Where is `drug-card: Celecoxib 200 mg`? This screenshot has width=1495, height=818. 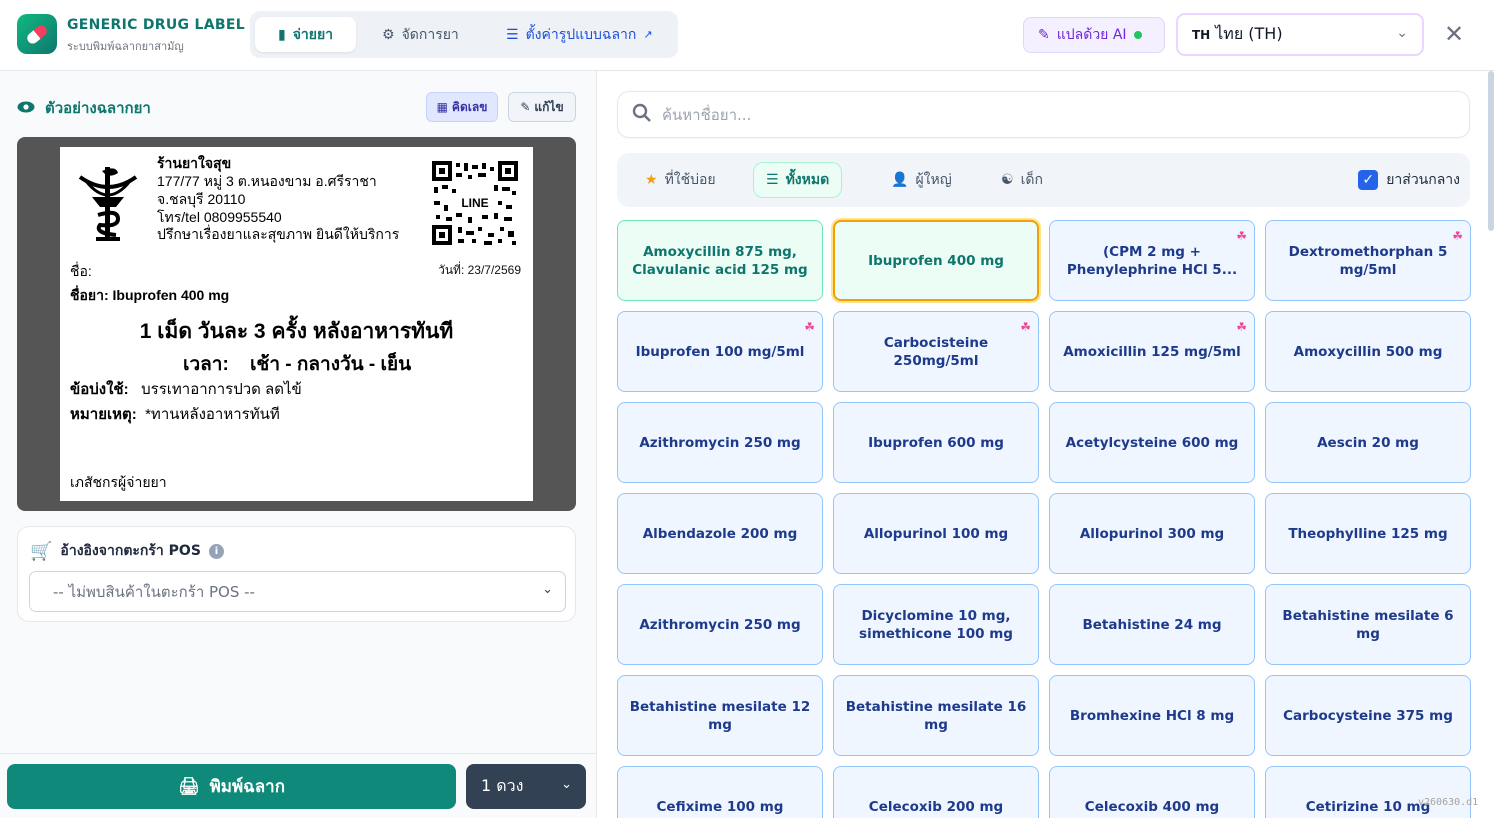
drug-card: Celecoxib 200 mg is located at coordinates (936, 792).